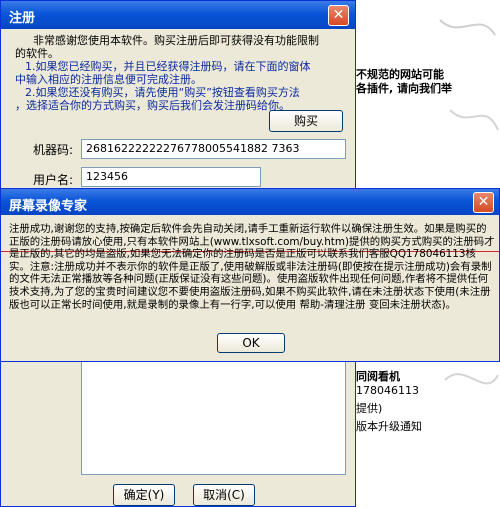 This screenshot has height=507, width=500. I want to click on register-title: 注册, so click(22, 18).